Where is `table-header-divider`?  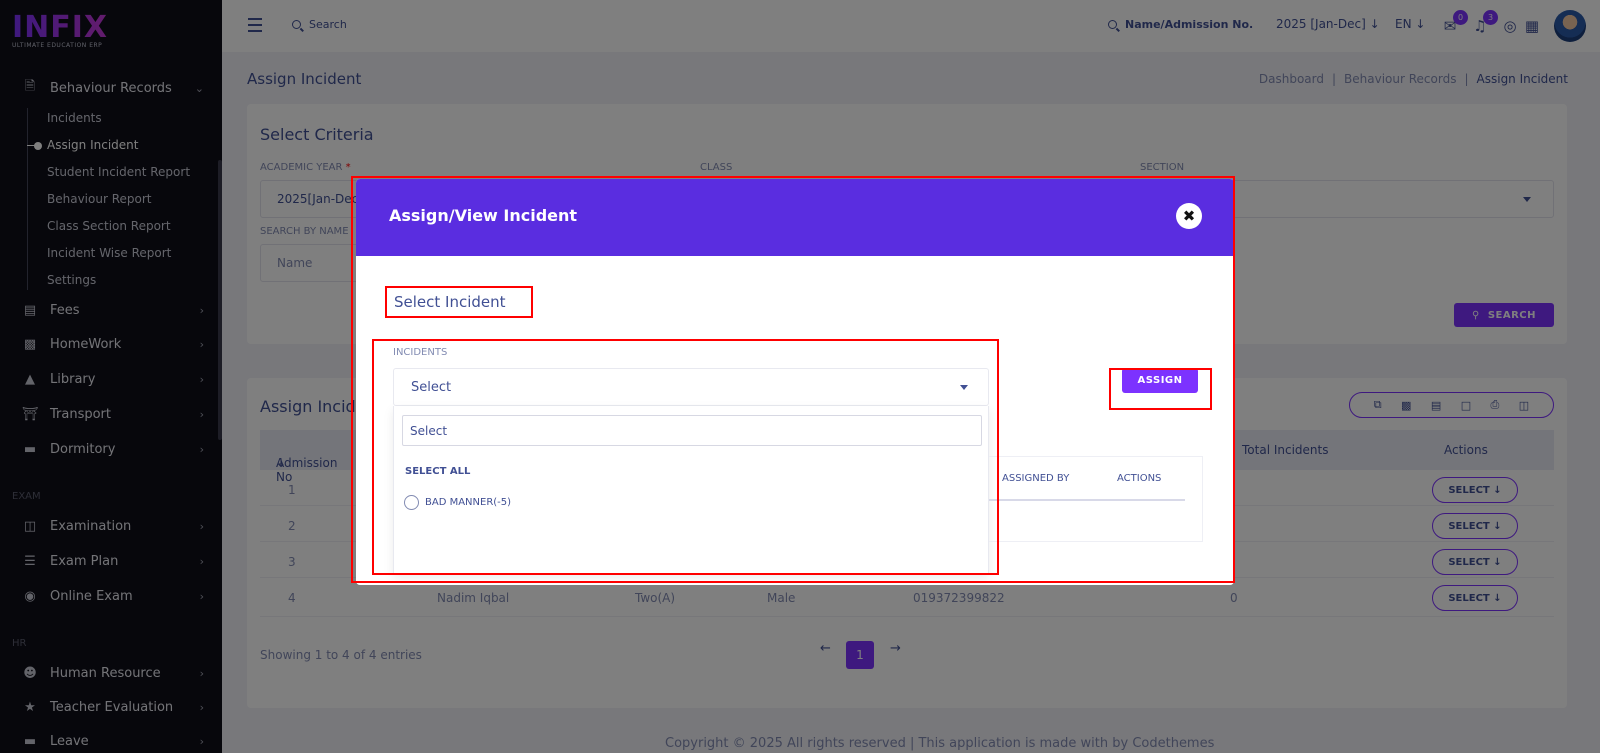 table-header-divider is located at coordinates (1087, 500).